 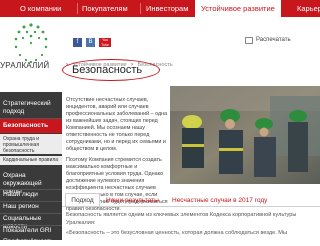 I want to click on facebook-icon: f, so click(x=77, y=42).